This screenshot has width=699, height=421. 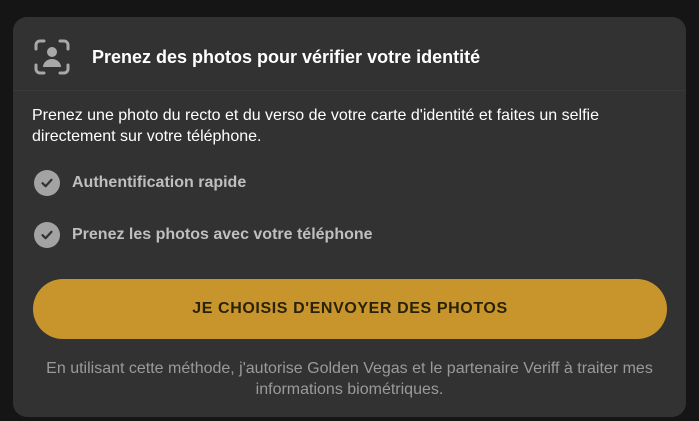 I want to click on feature-item-fast-auth: Authentification rapide, so click(x=140, y=183).